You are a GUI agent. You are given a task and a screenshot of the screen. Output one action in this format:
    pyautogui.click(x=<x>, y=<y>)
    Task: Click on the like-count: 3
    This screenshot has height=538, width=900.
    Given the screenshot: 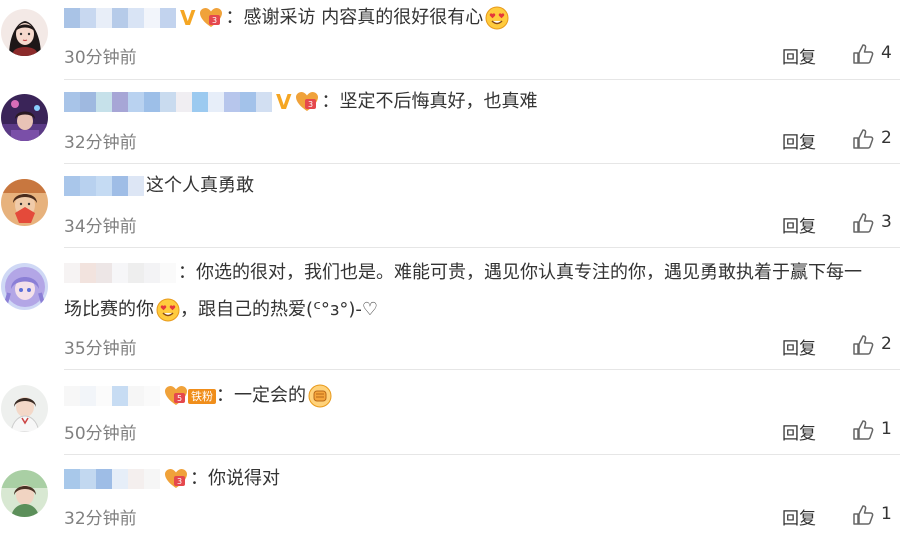 What is the action you would take?
    pyautogui.click(x=886, y=222)
    